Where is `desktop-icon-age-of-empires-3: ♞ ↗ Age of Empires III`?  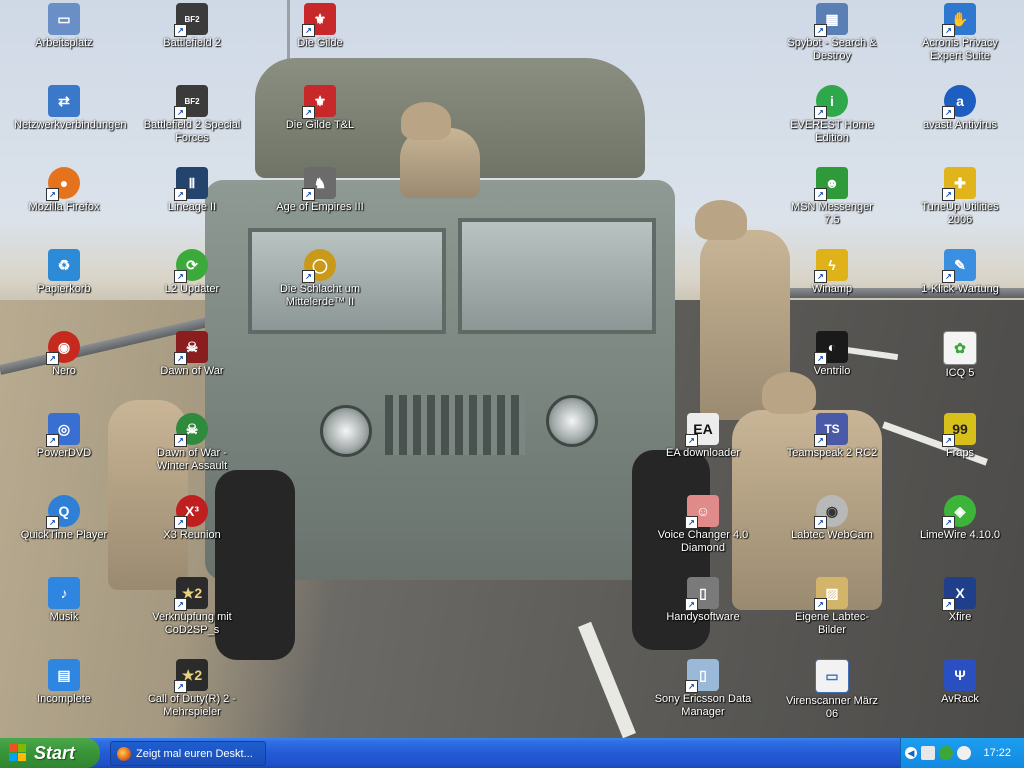
desktop-icon-age-of-empires-3: ♞ ↗ Age of Empires III is located at coordinates (320, 190).